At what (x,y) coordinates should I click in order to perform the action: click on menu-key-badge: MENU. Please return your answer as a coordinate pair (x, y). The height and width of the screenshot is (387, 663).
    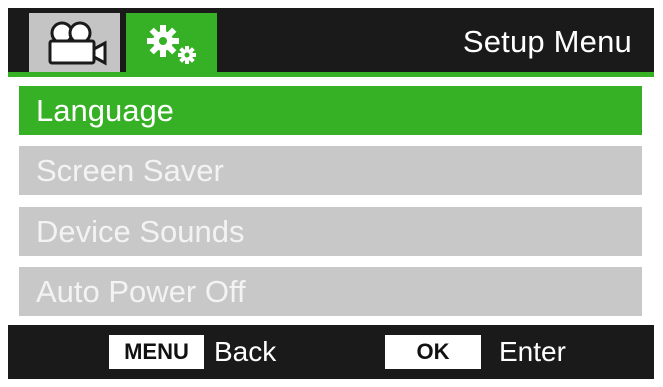
    Looking at the image, I should click on (156, 352).